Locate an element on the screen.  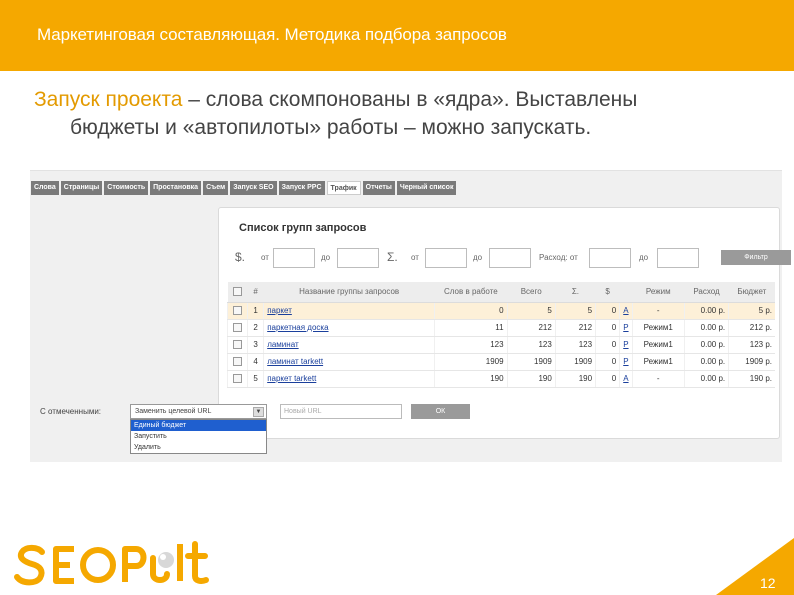
select-all-checkbox is located at coordinates (238, 292).